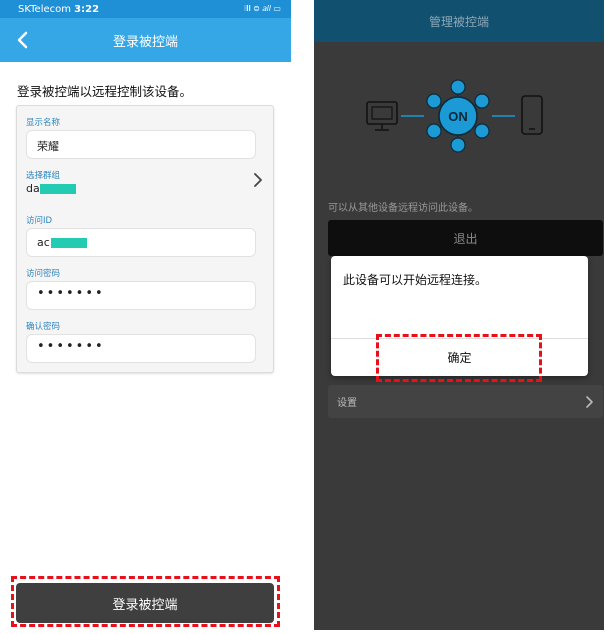 The height and width of the screenshot is (634, 605). I want to click on status-time: SKTelecom 3:22, so click(59, 9).